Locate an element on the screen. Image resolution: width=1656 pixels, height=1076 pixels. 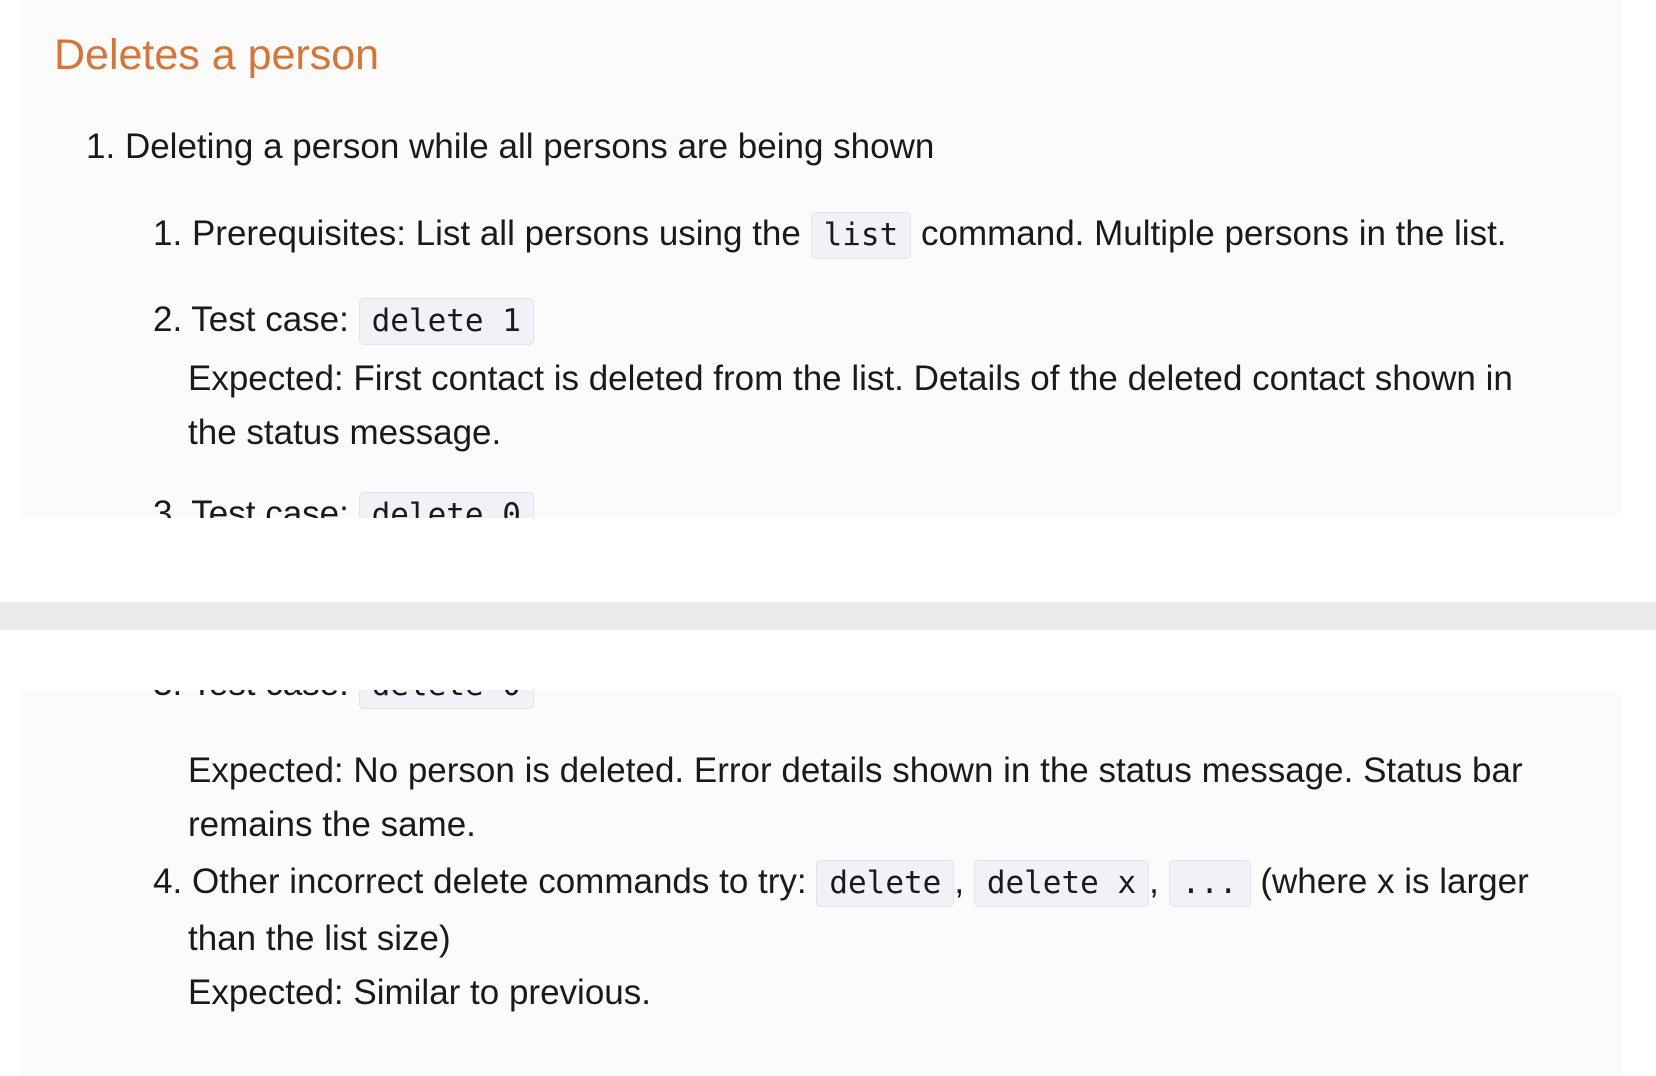
list-number: 2. is located at coordinates (168, 319).